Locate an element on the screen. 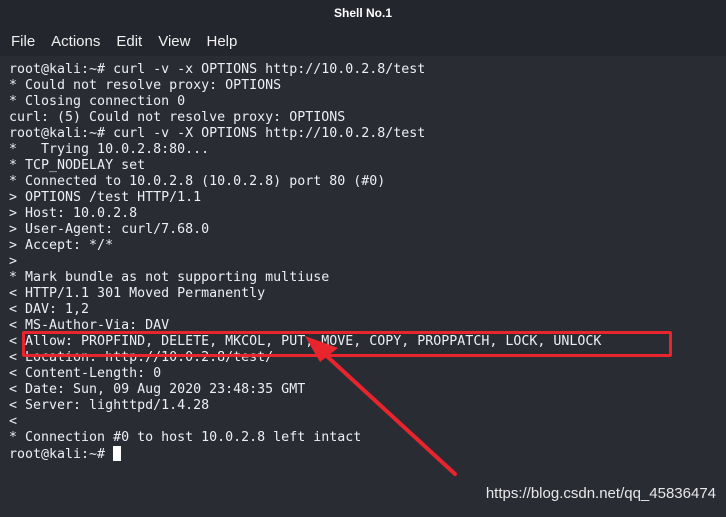 This screenshot has width=726, height=517. menu-actions: Actions is located at coordinates (75, 41).